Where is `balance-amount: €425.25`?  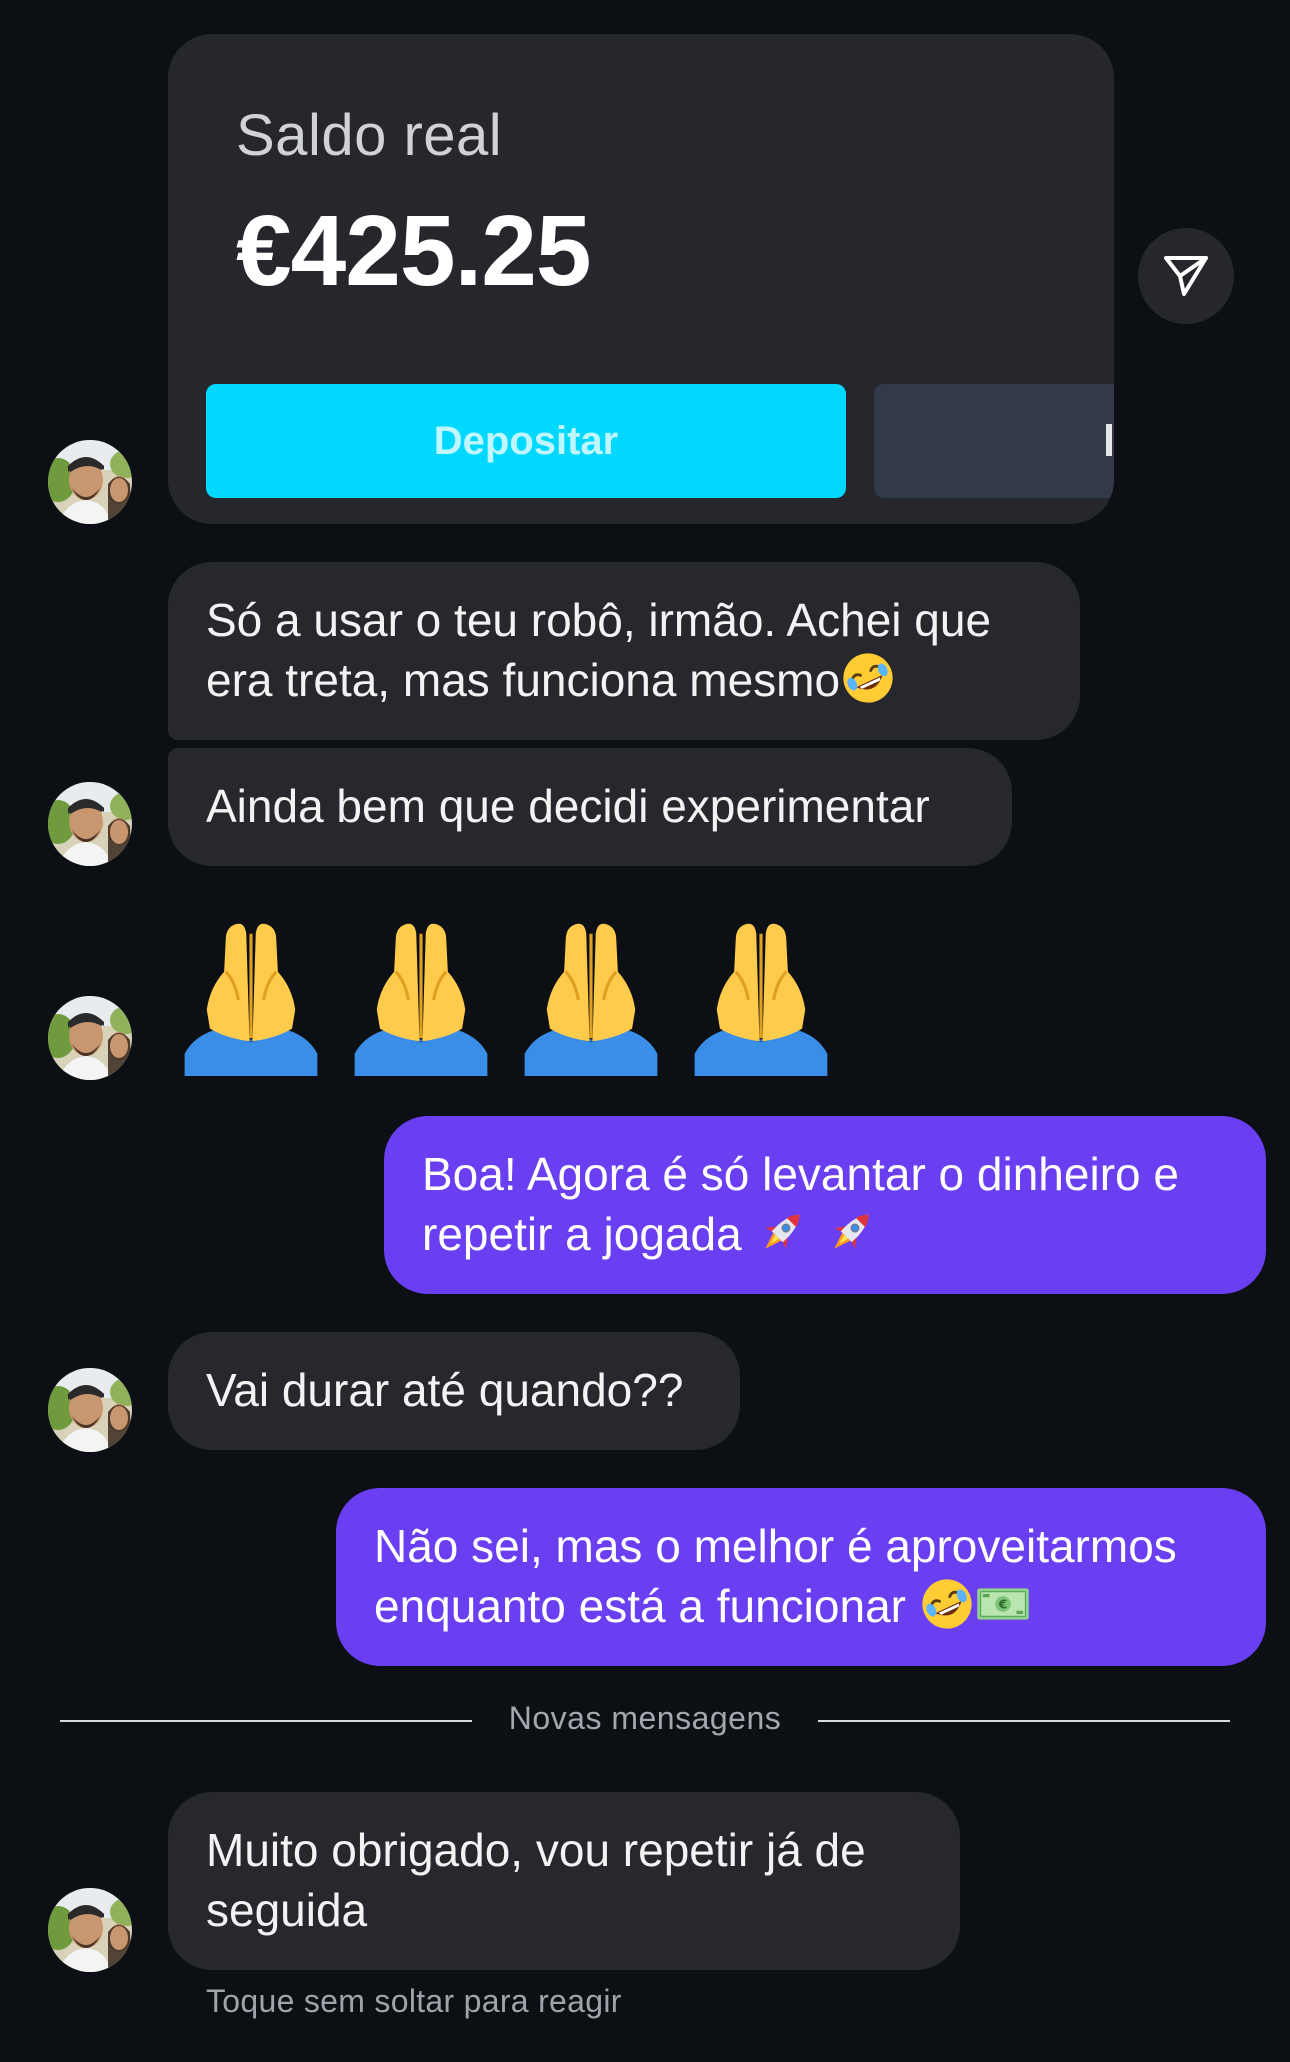
balance-amount: €425.25 is located at coordinates (413, 251).